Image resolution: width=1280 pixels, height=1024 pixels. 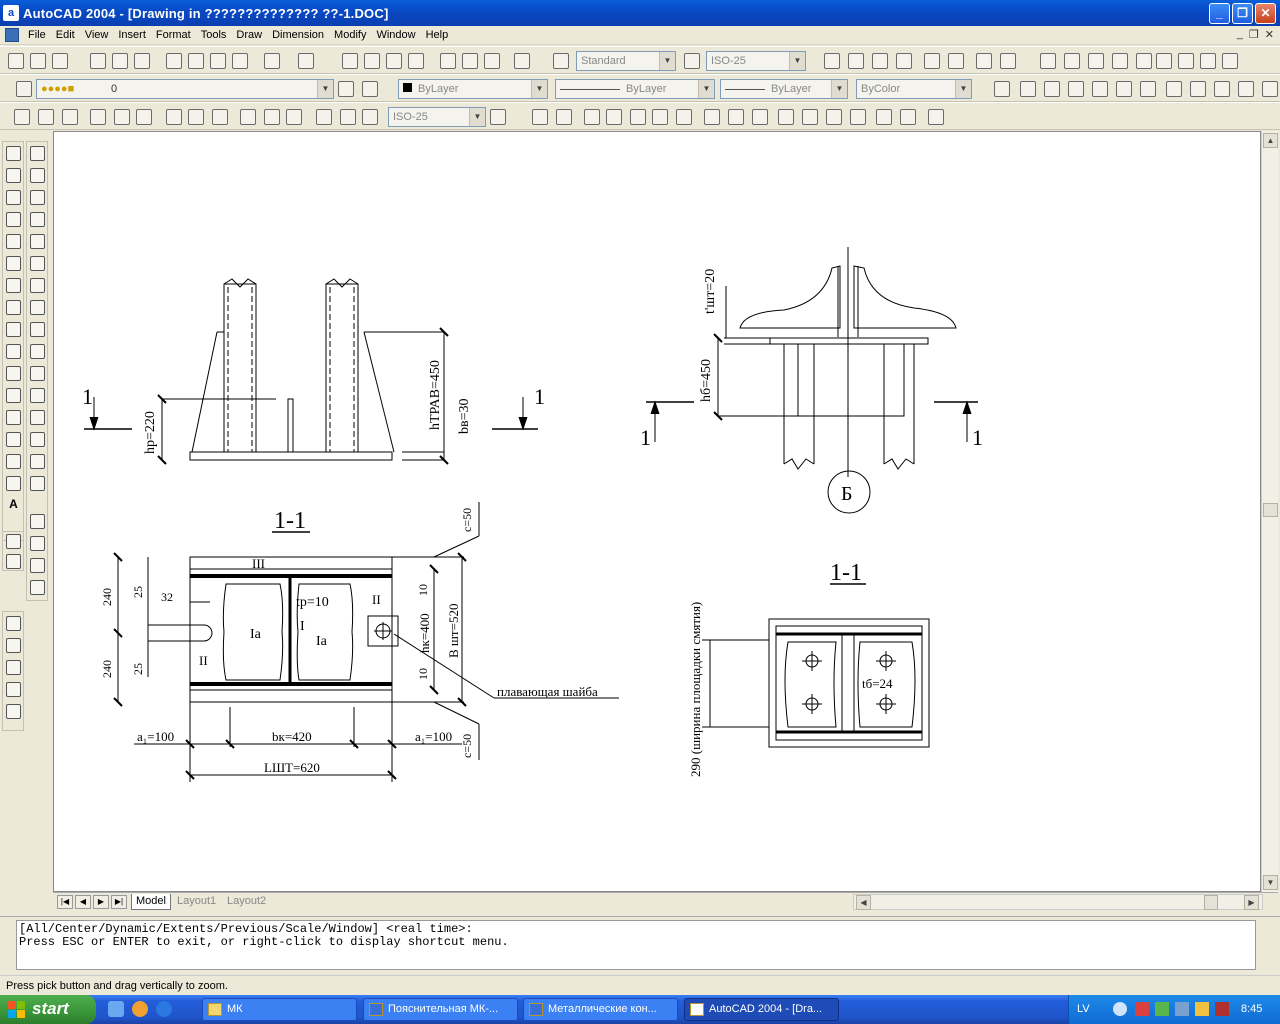 I want to click on tool-palettes-icon, so click(x=492, y=61).